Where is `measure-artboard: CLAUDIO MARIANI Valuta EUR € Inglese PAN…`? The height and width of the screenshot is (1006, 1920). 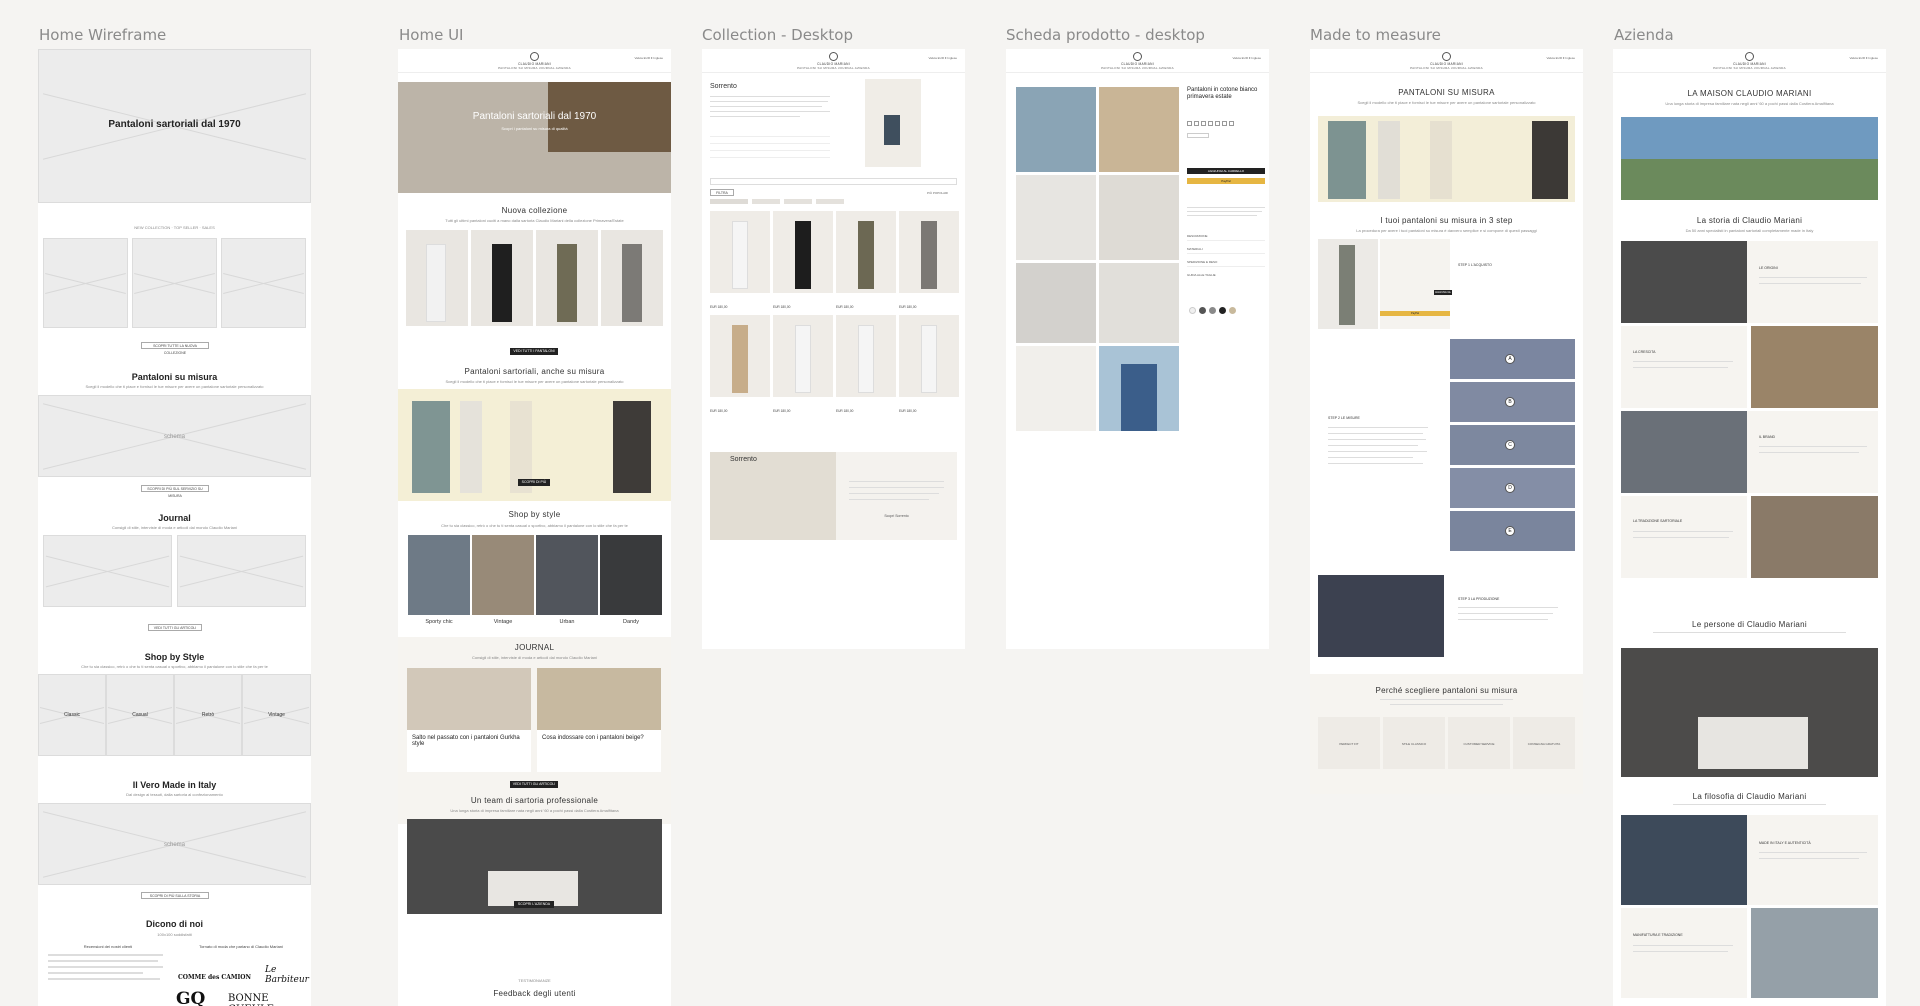 measure-artboard: CLAUDIO MARIANI Valuta EUR € Inglese PAN… is located at coordinates (1446, 421).